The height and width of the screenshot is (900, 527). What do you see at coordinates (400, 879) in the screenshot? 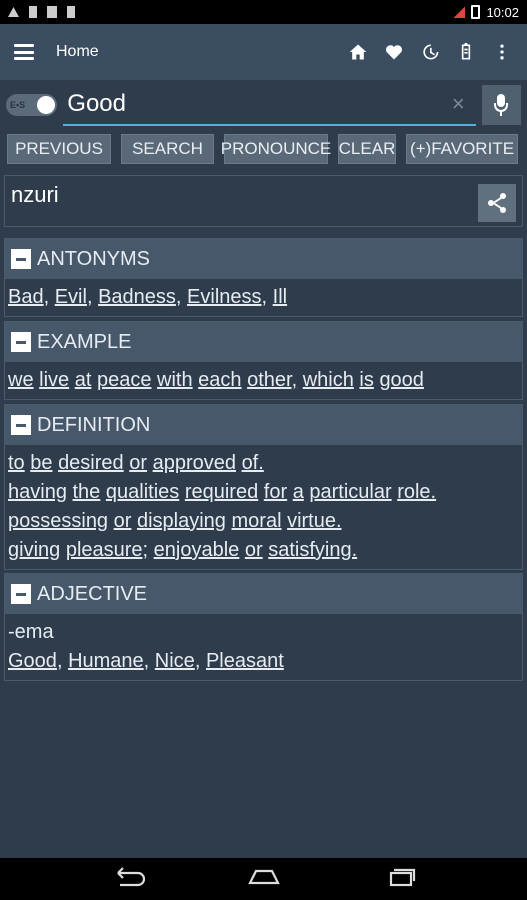
I see `recents-icon` at bounding box center [400, 879].